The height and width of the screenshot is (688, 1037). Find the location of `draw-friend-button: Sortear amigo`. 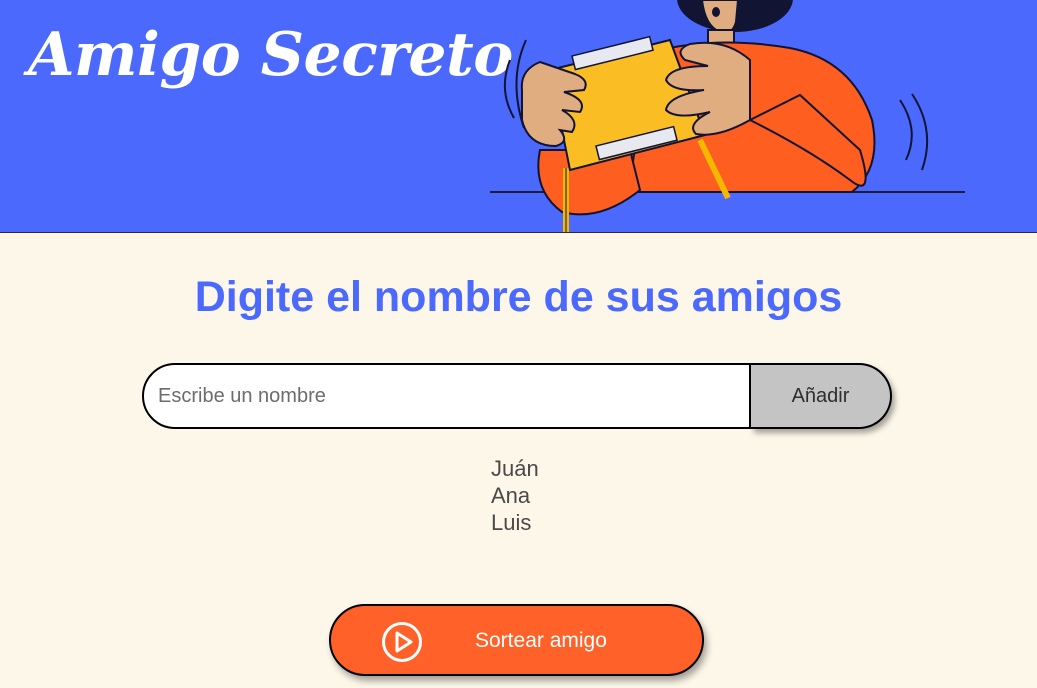

draw-friend-button: Sortear amigo is located at coordinates (516, 640).